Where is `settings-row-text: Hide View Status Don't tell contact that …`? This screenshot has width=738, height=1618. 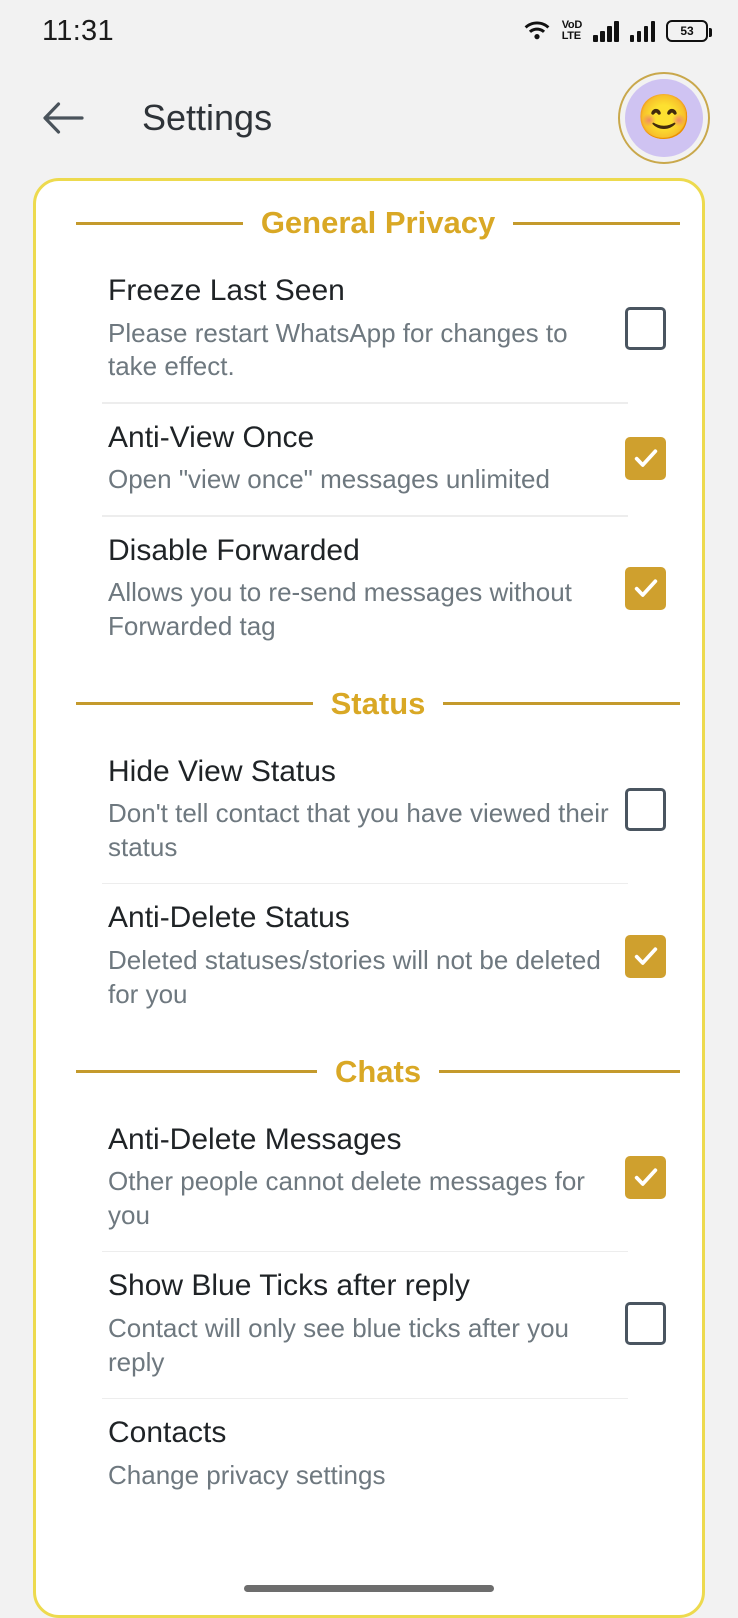
settings-row-text: Hide View Status Don't tell contact that … is located at coordinates (366, 809).